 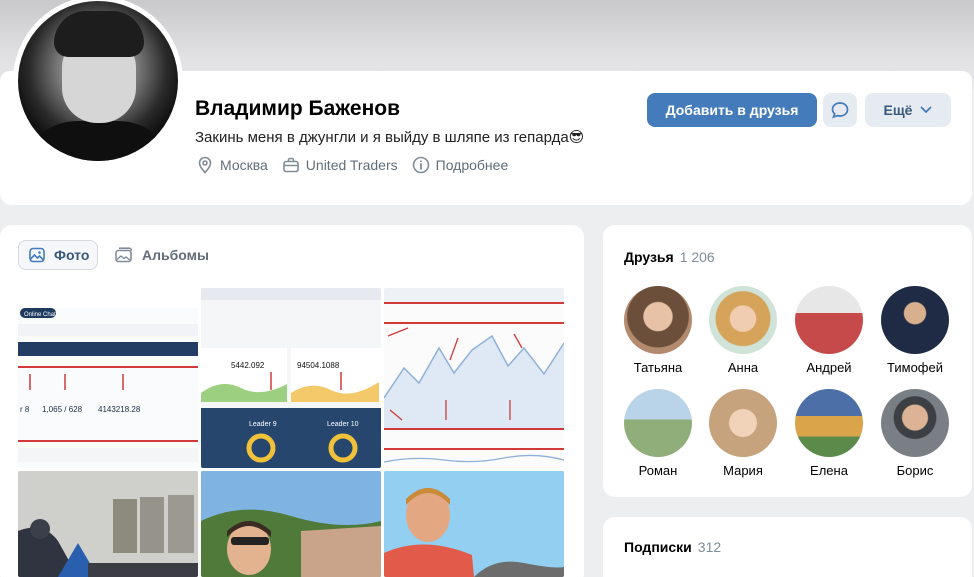 I want to click on friend-name: Татьяна, so click(x=658, y=367).